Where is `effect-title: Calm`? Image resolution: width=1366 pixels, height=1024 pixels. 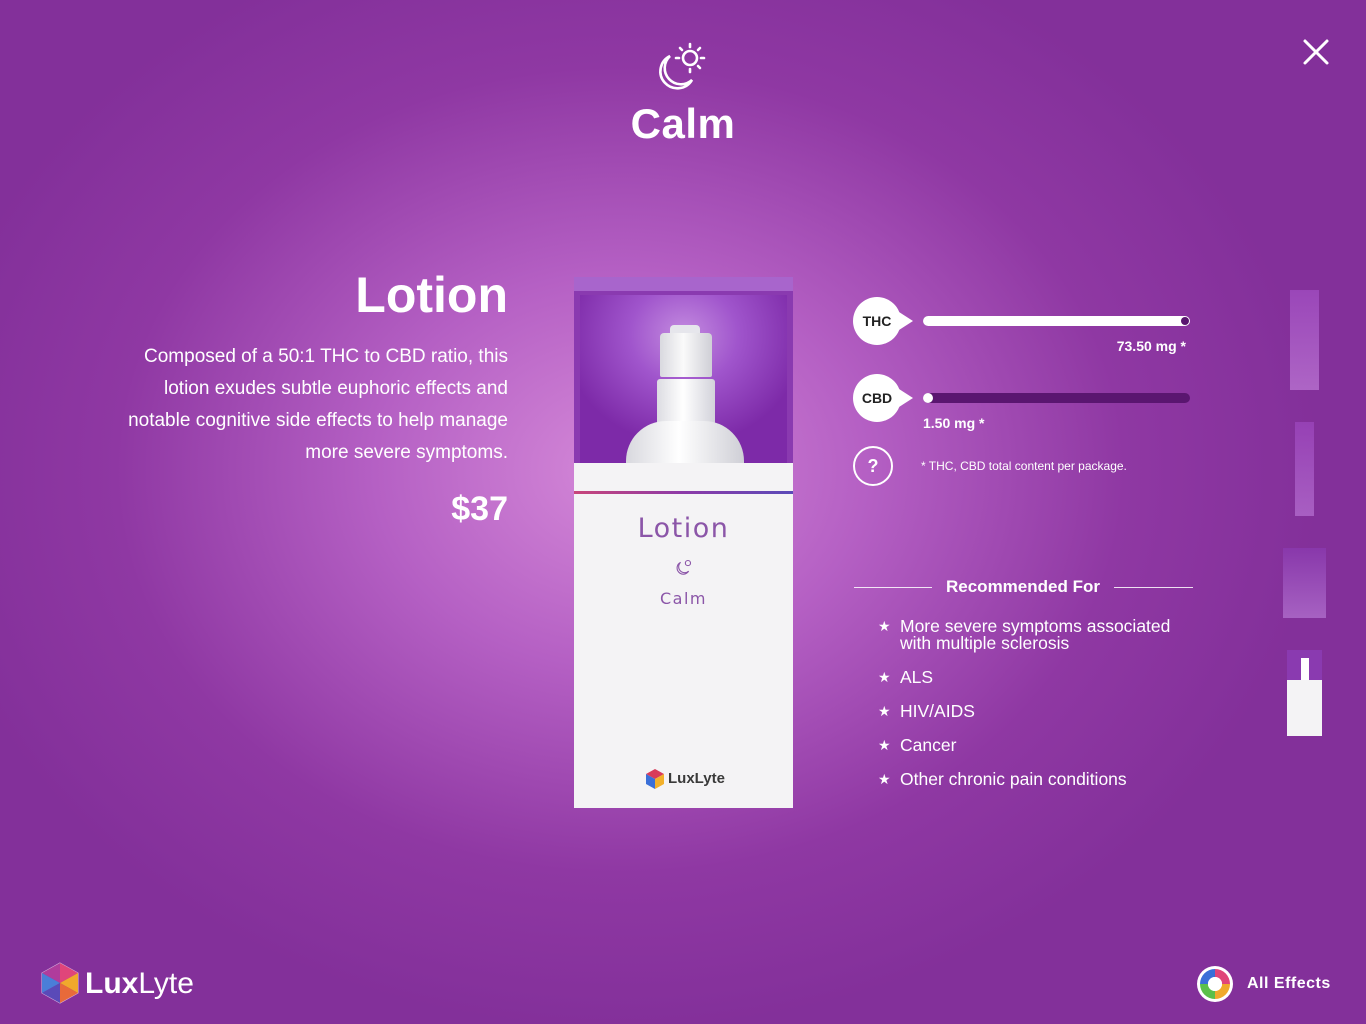 effect-title: Calm is located at coordinates (683, 123).